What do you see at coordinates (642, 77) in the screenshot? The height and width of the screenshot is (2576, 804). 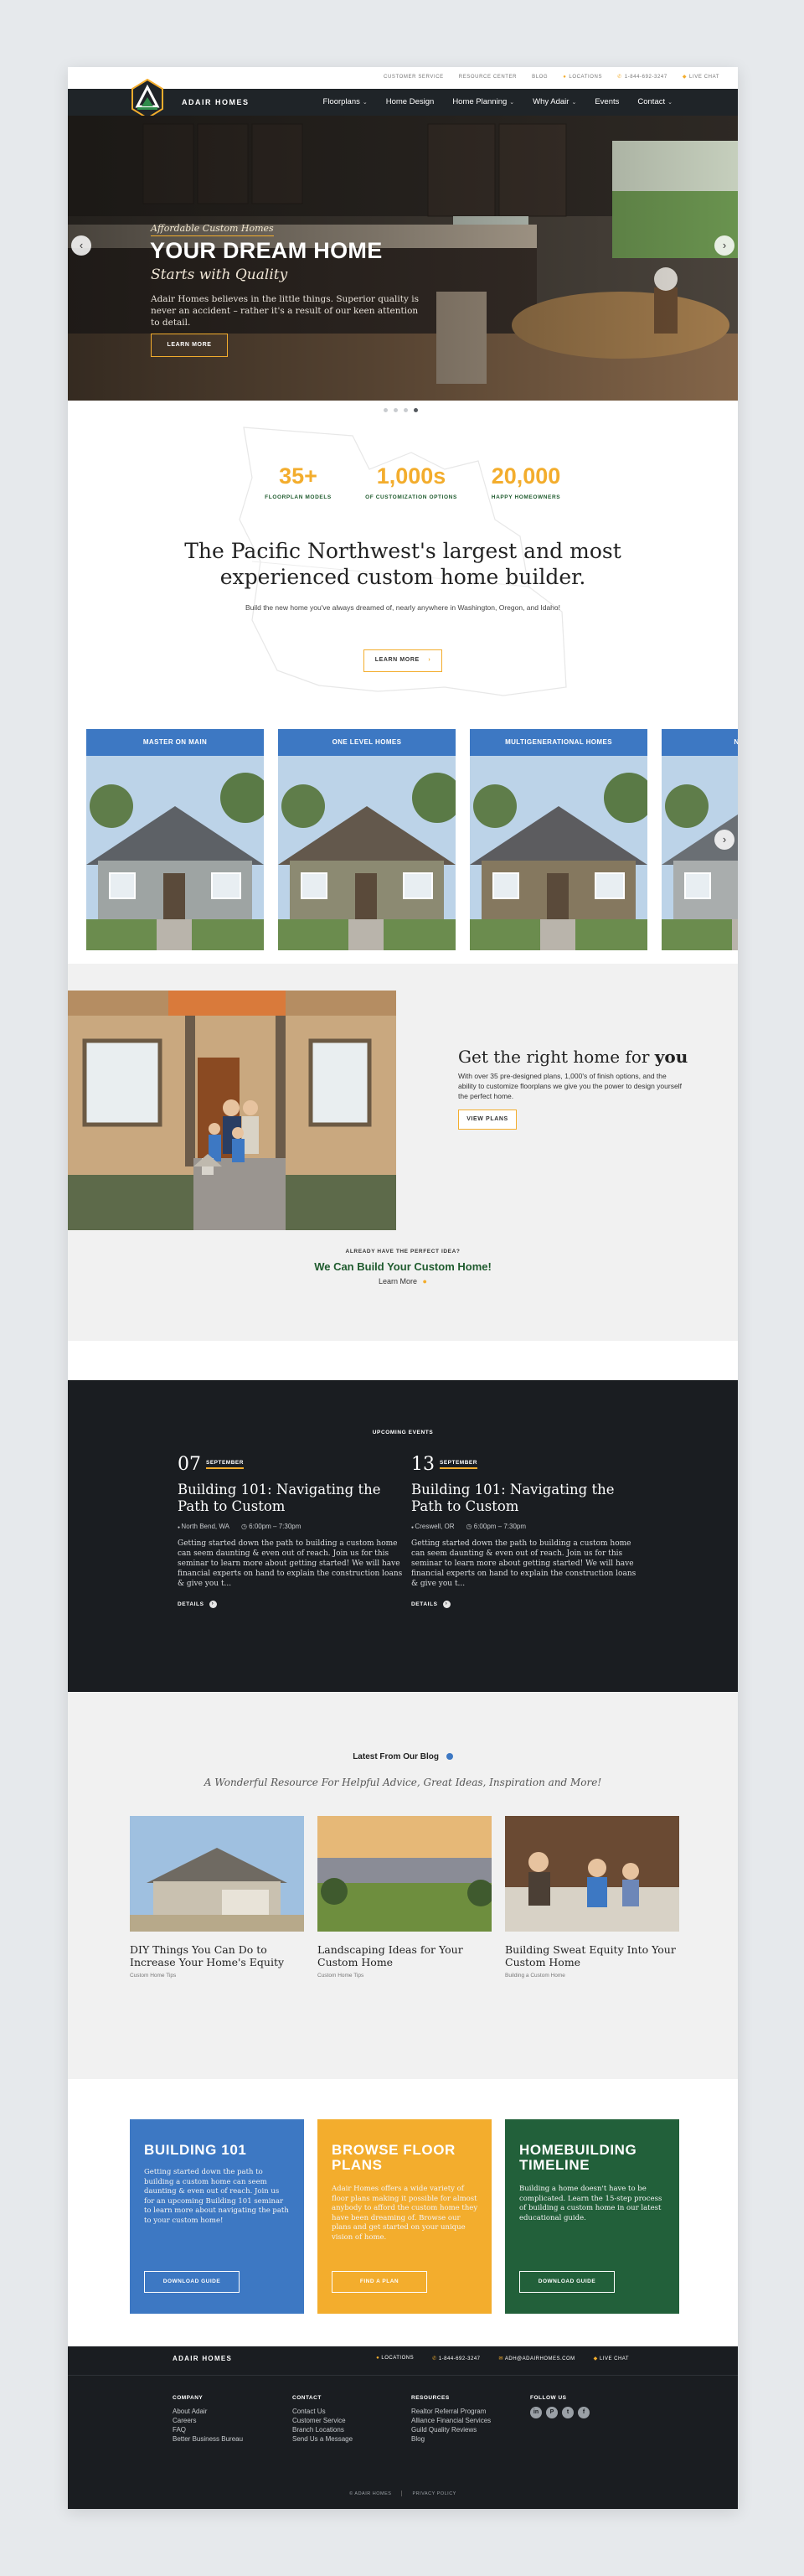 I see `phone-link: ✆ 1-844-692-3247` at bounding box center [642, 77].